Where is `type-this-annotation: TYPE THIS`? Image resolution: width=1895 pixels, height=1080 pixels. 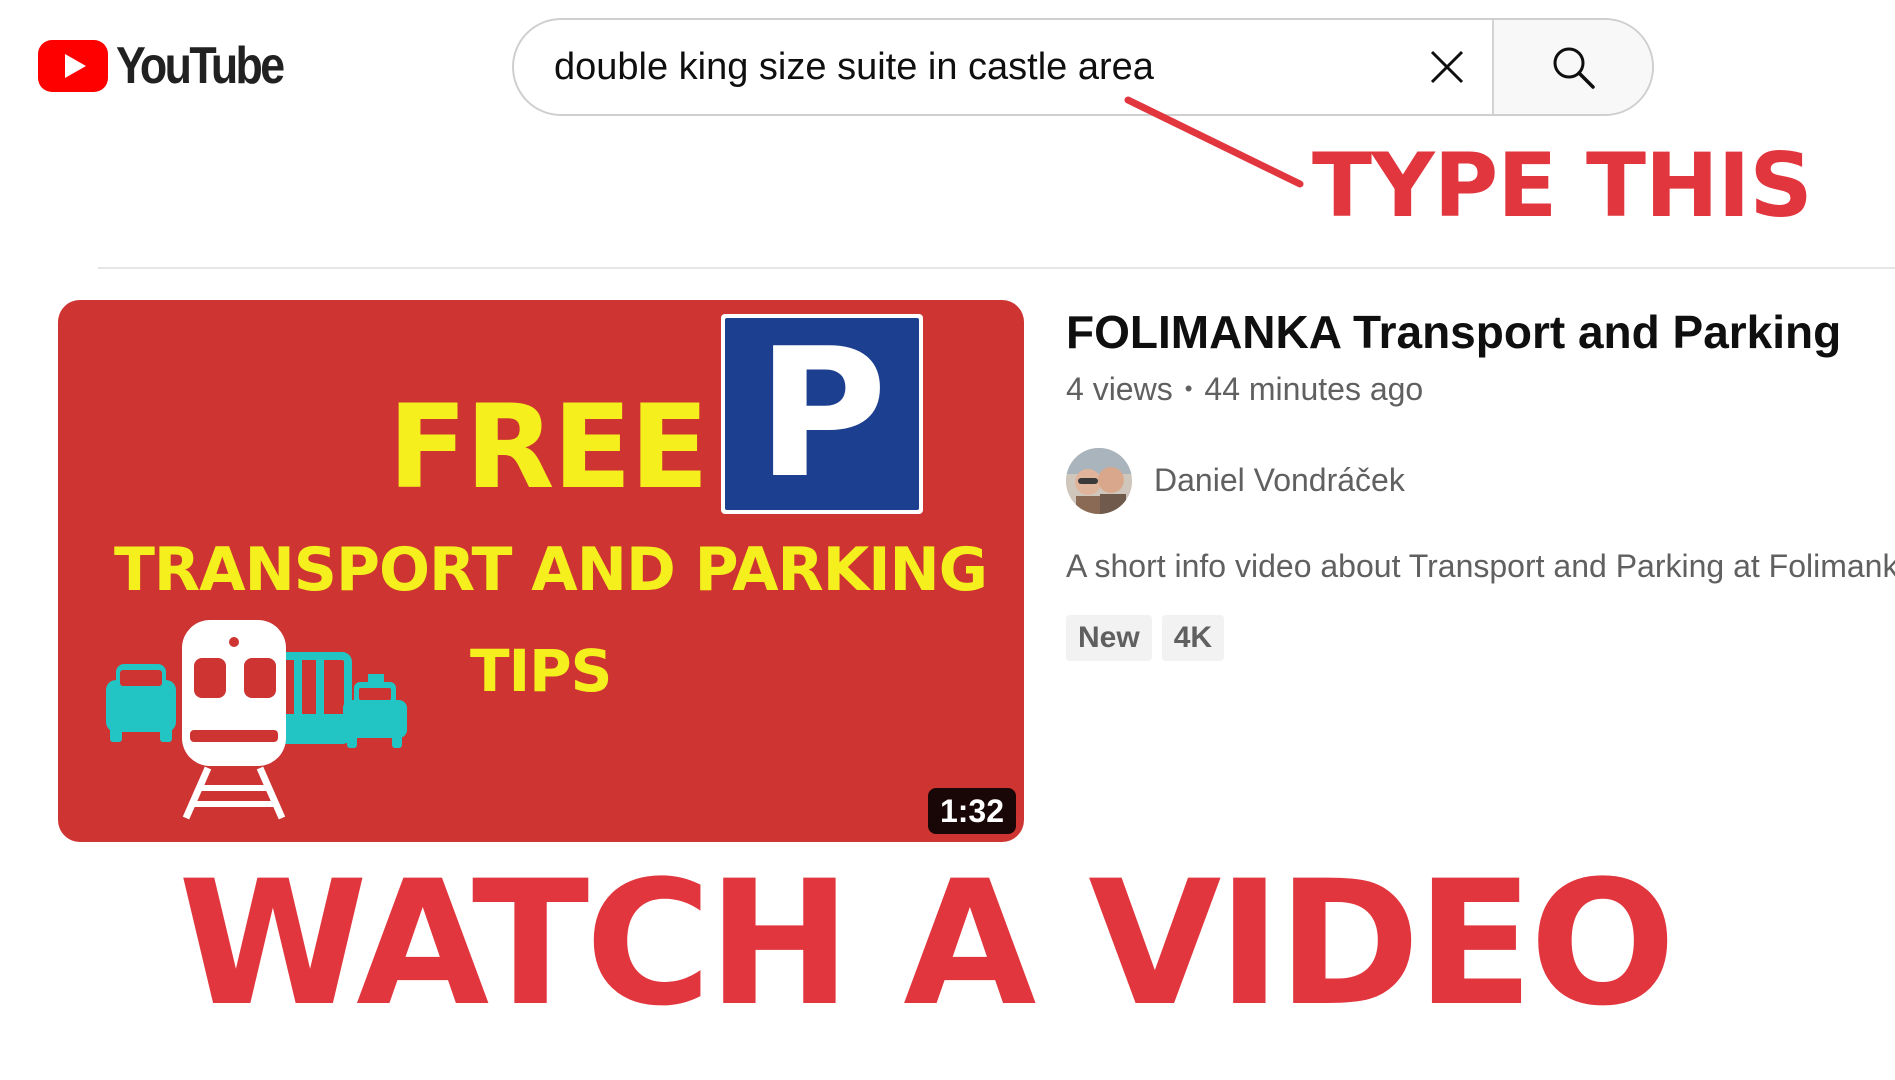 type-this-annotation: TYPE THIS is located at coordinates (1562, 185).